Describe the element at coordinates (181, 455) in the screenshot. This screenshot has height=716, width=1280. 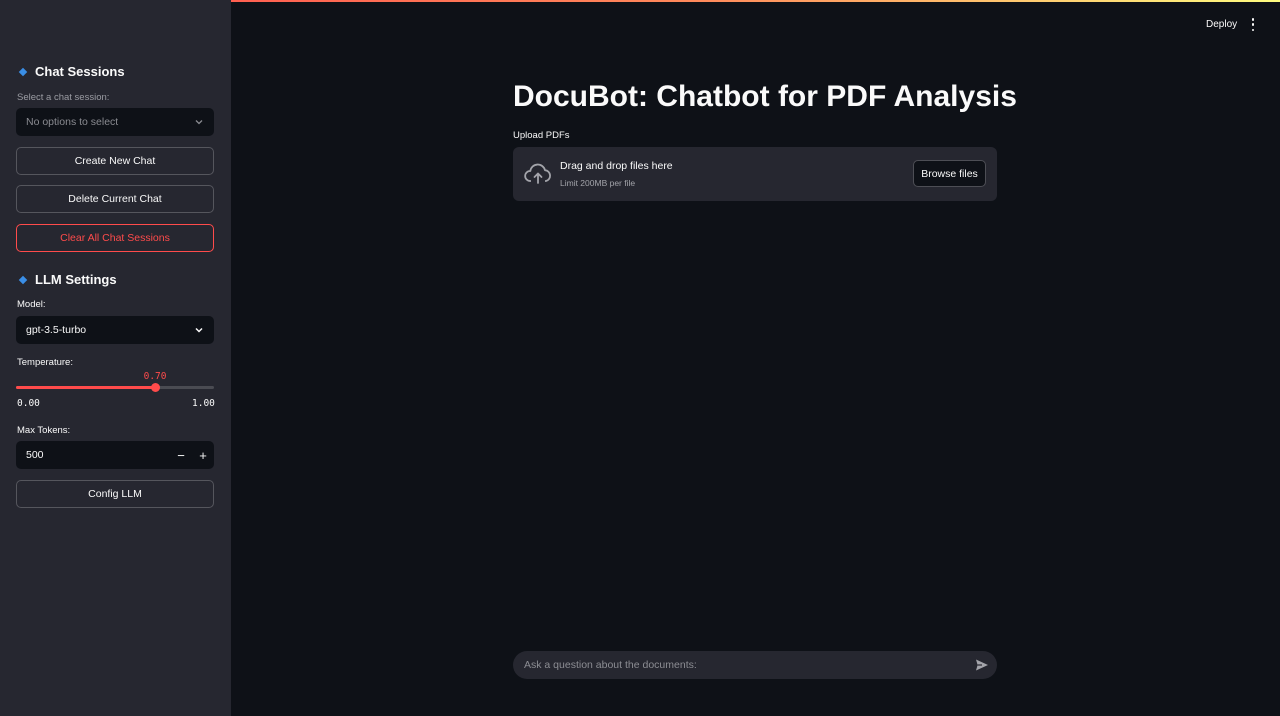
I see `decrement-button: −` at that location.